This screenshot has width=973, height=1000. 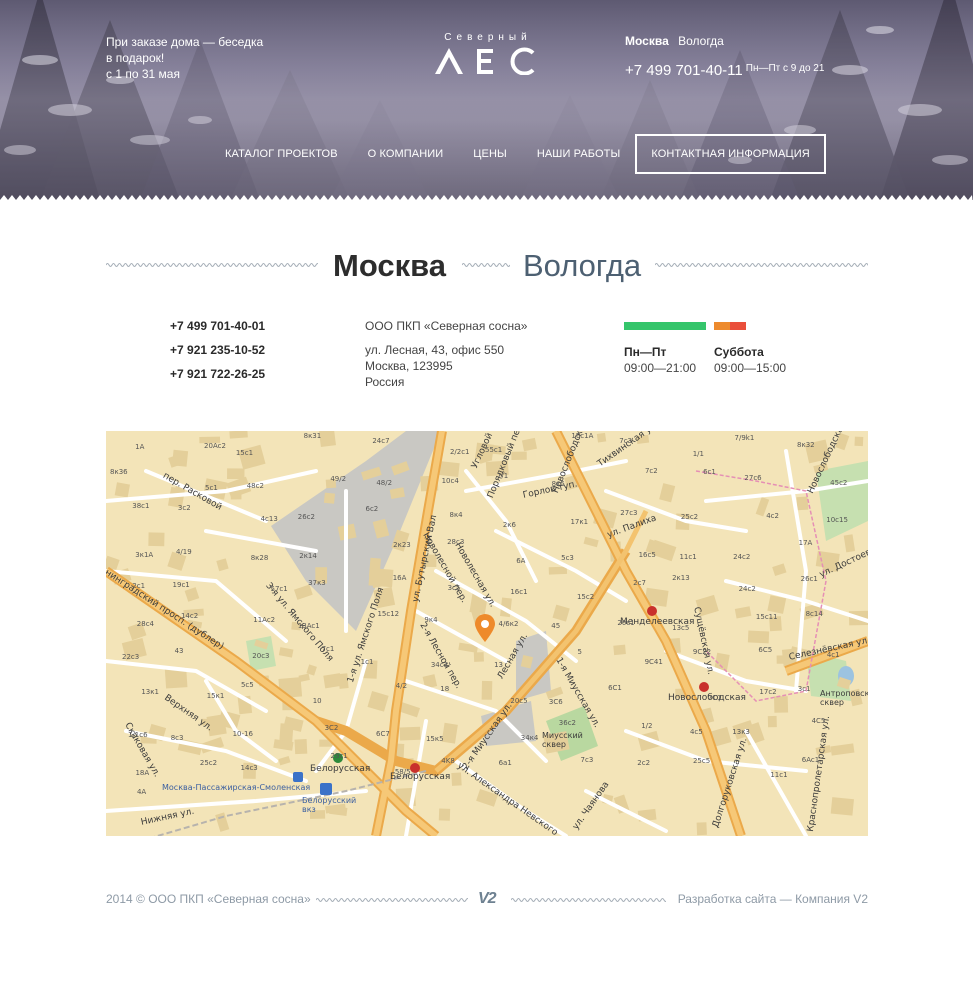 I want to click on promo-line: с 1 по 31 мая, so click(x=143, y=74).